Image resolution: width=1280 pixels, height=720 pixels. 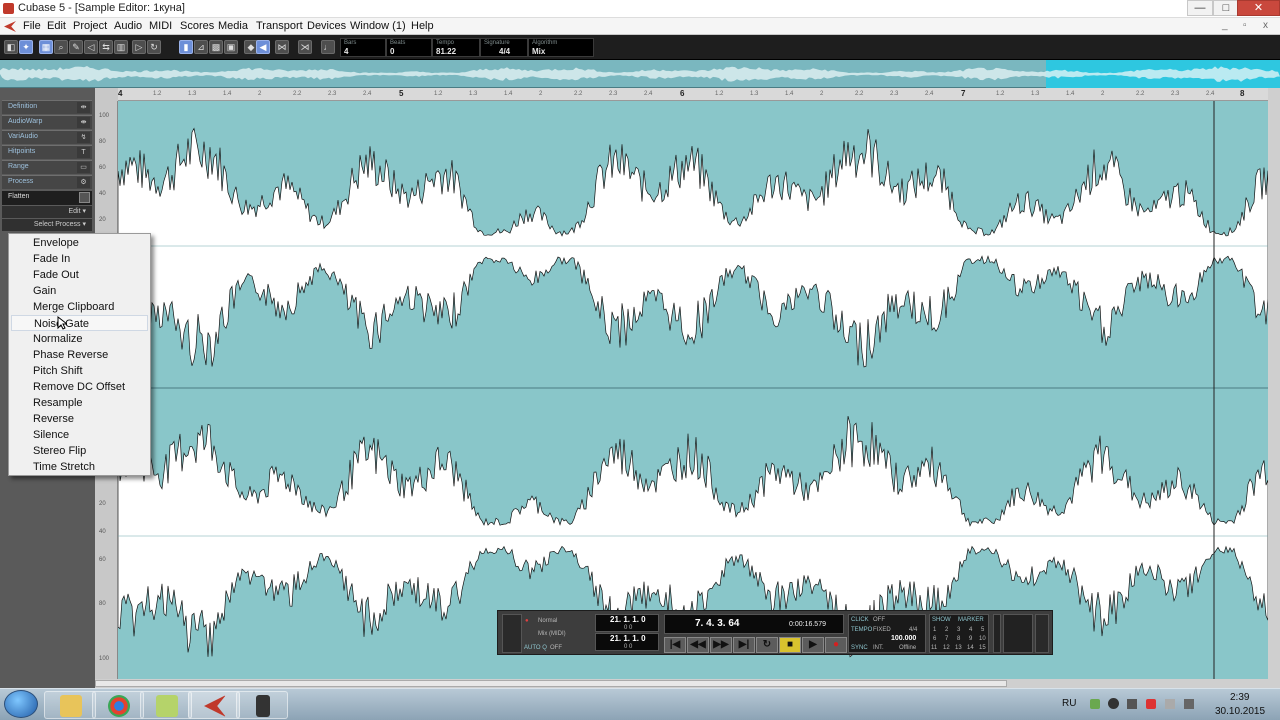 I want to click on fast-forward-button: ▶▶, so click(x=721, y=645).